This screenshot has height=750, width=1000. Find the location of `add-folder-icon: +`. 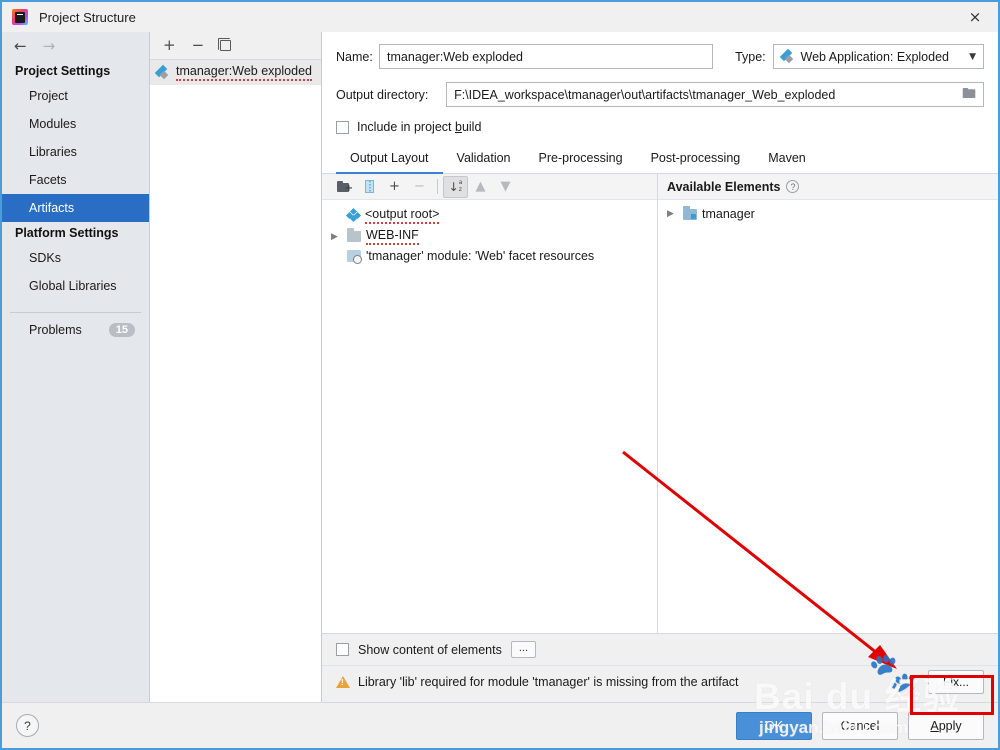

add-folder-icon: + is located at coordinates (344, 187).